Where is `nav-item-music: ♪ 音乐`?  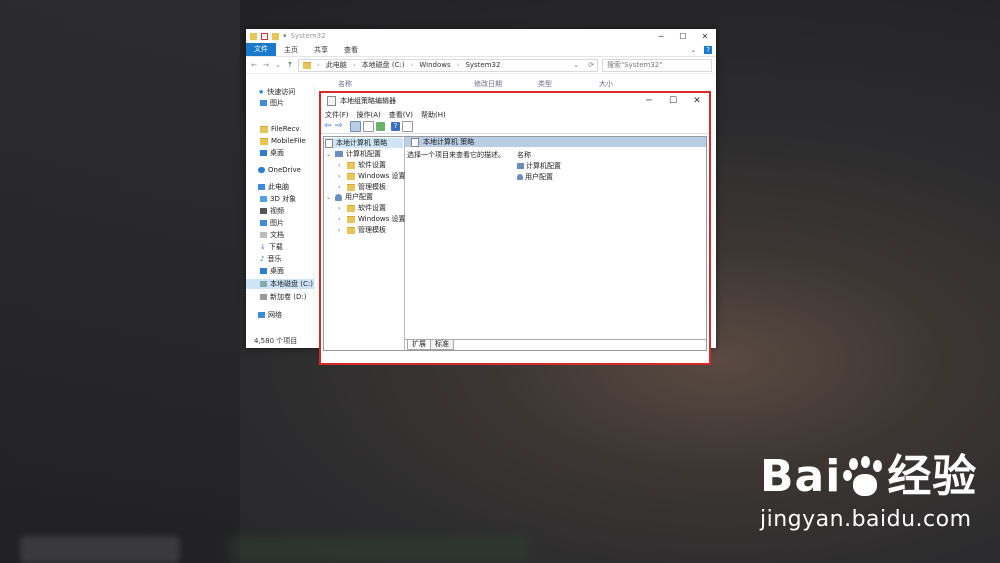 nav-item-music: ♪ 音乐 is located at coordinates (270, 259).